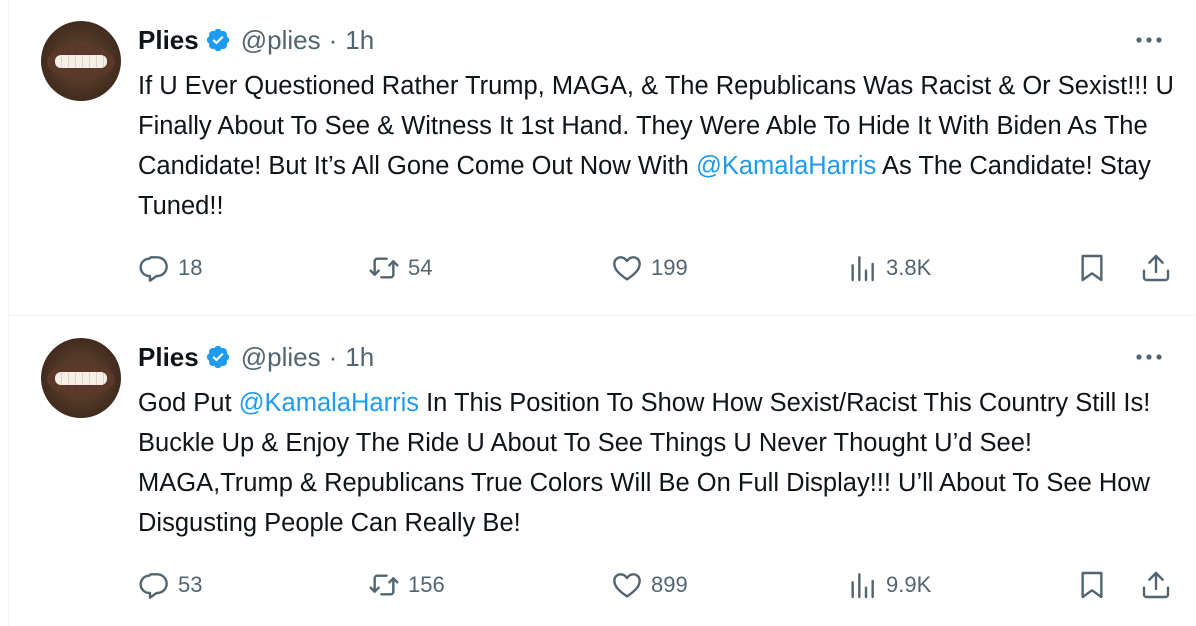 The image size is (1196, 626). I want to click on reply-count: 18, so click(190, 267).